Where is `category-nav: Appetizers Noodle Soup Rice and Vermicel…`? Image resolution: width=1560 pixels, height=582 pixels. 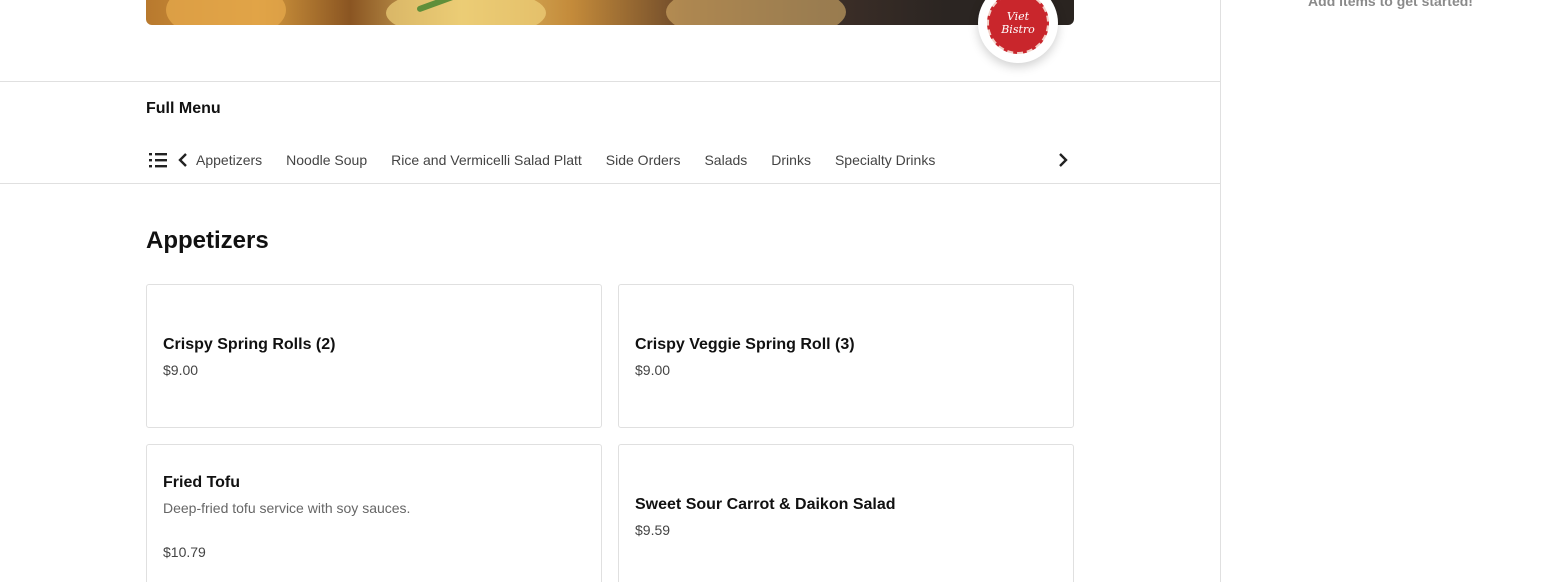 category-nav: Appetizers Noodle Soup Rice and Vermicel… is located at coordinates (610, 160).